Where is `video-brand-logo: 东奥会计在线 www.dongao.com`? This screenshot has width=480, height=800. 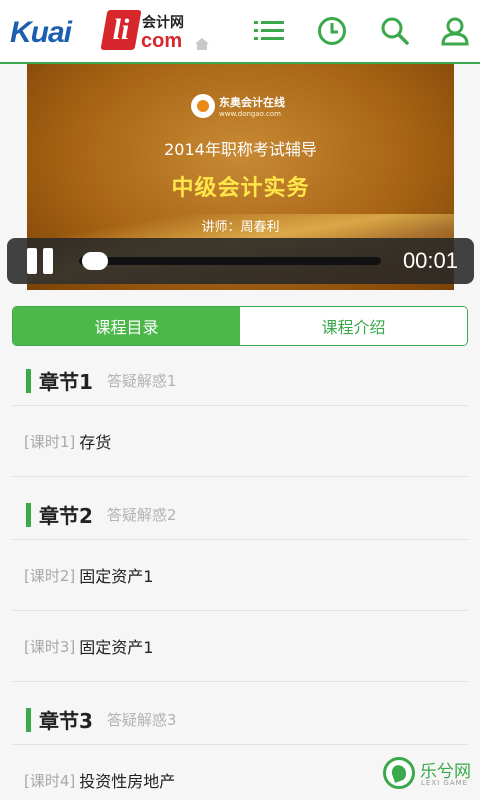
video-brand-logo: 东奥会计在线 www.dongao.com is located at coordinates (238, 106).